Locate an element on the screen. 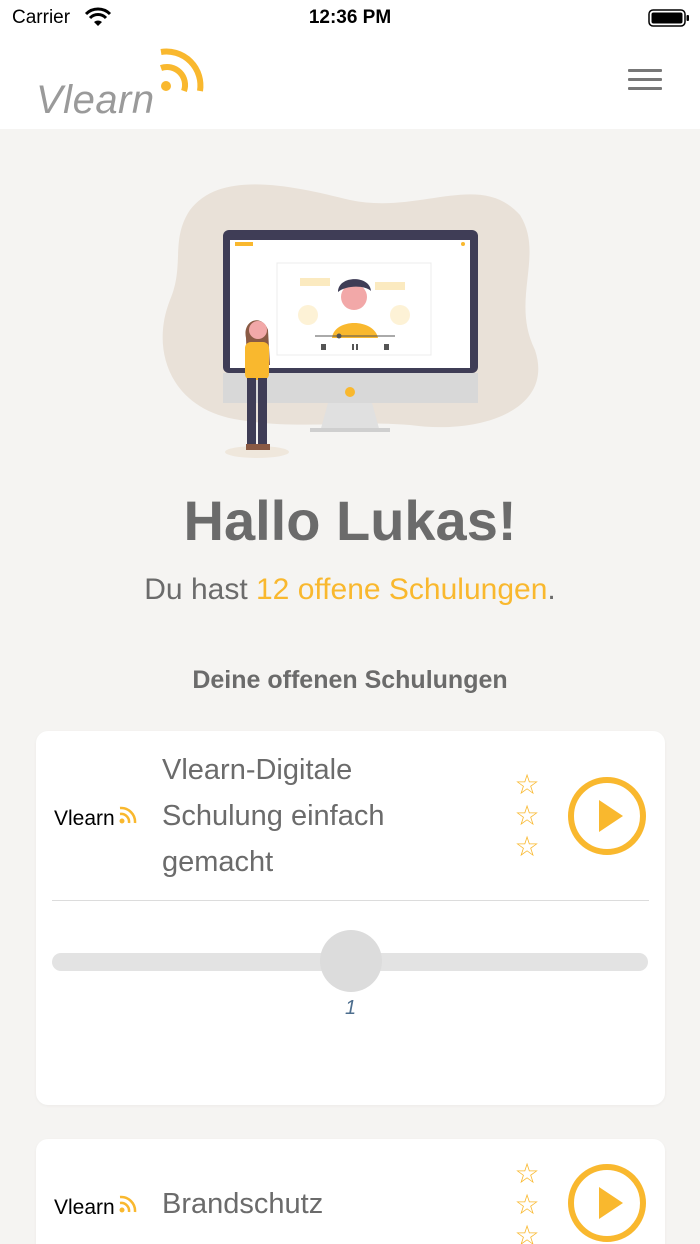 This screenshot has height=1244, width=700. app-header: Vlearn is located at coordinates (350, 82).